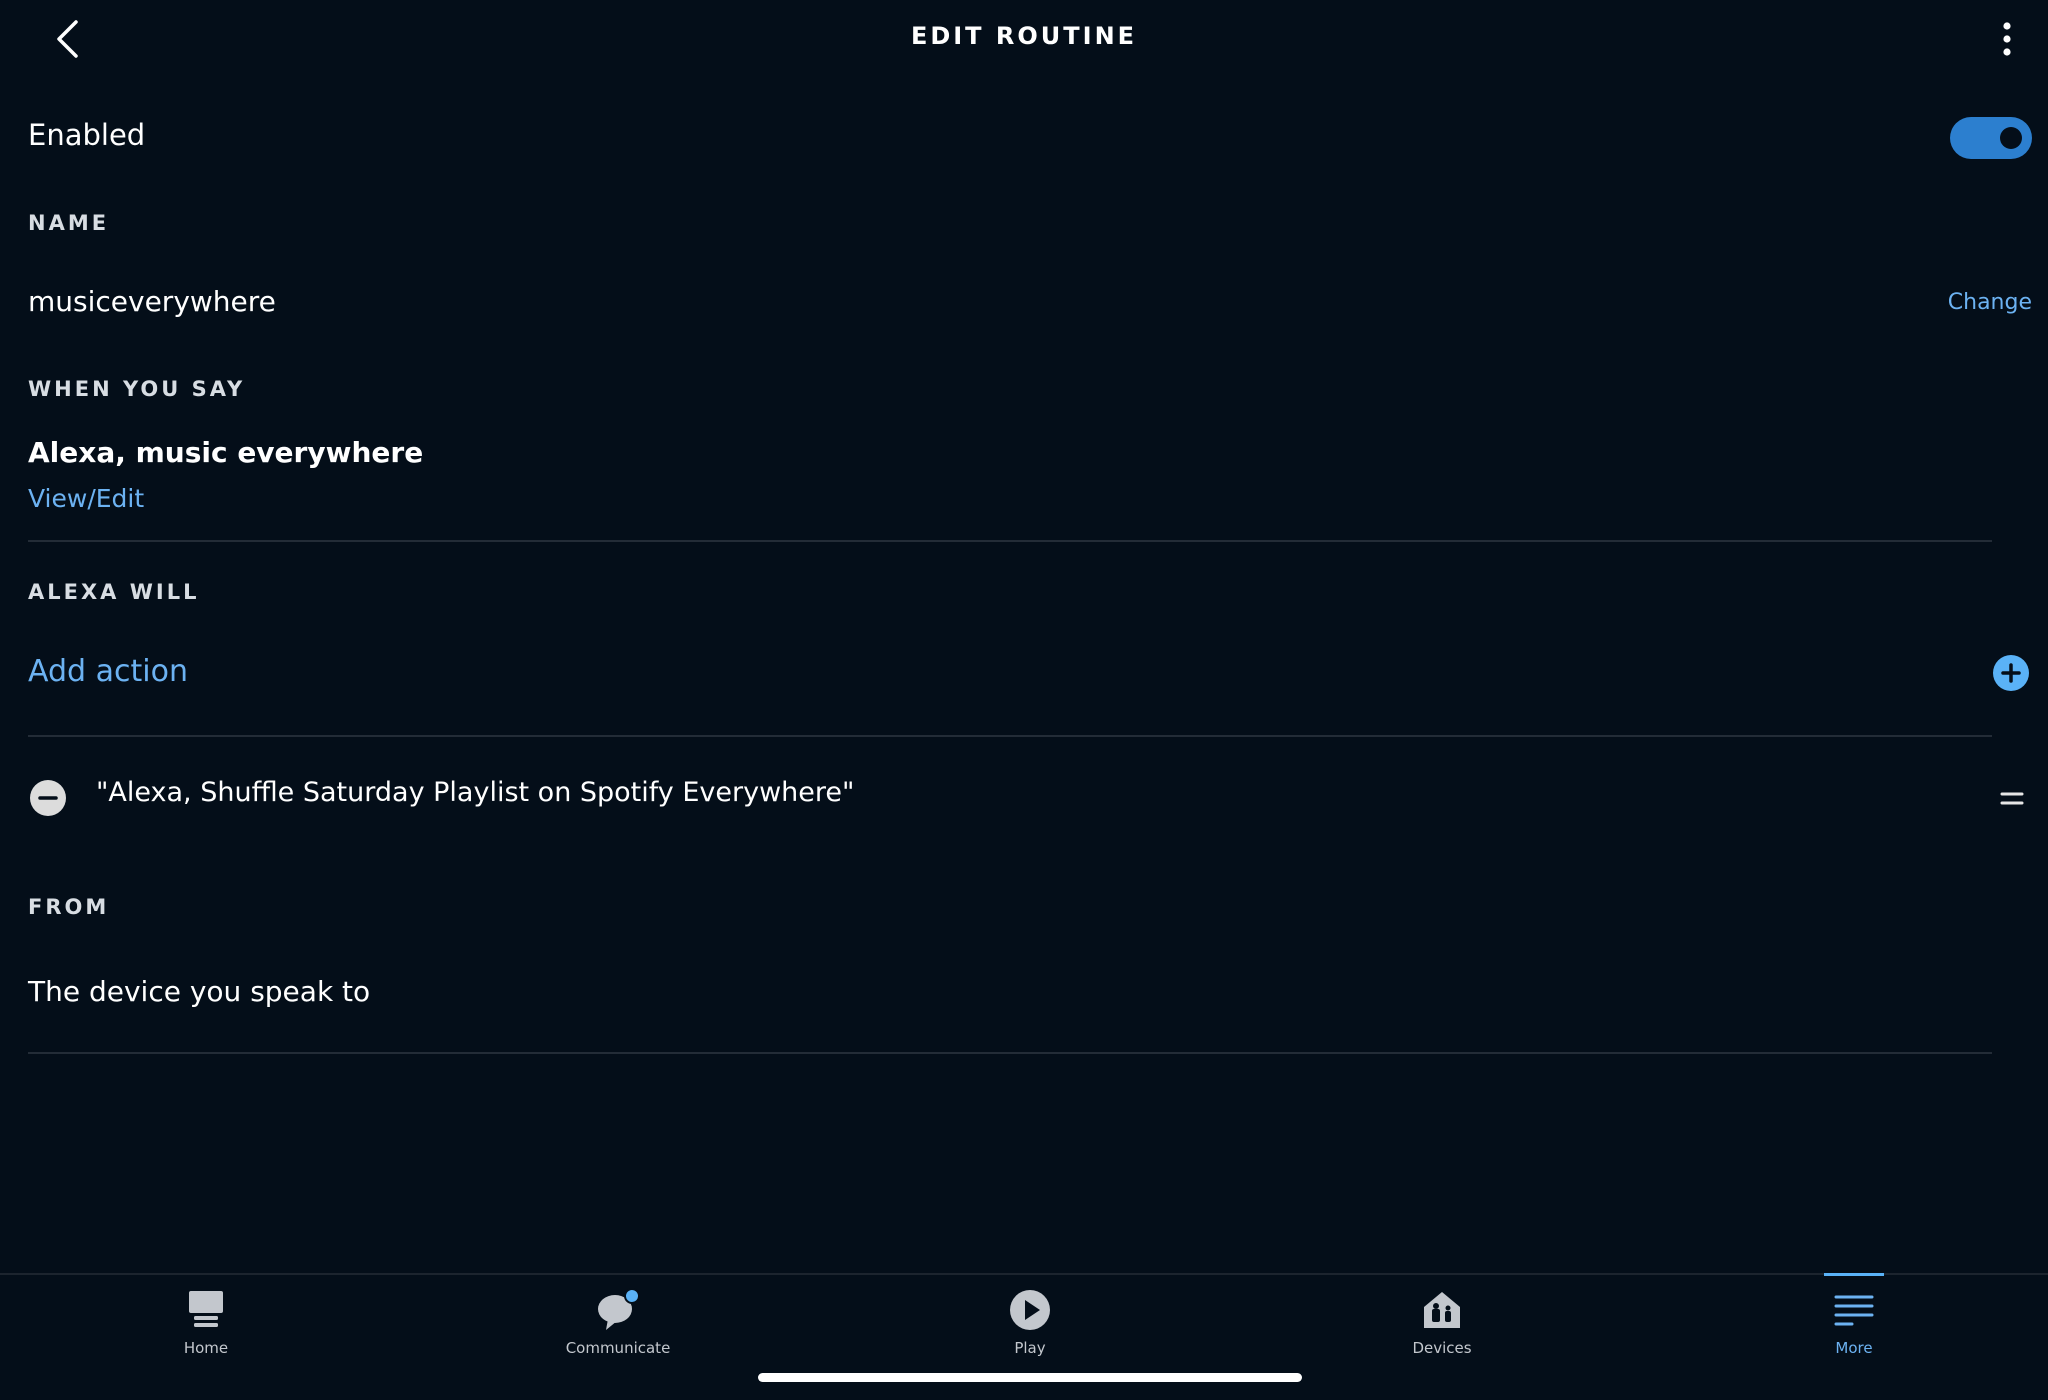  I want to click on remove-action-button, so click(48, 798).